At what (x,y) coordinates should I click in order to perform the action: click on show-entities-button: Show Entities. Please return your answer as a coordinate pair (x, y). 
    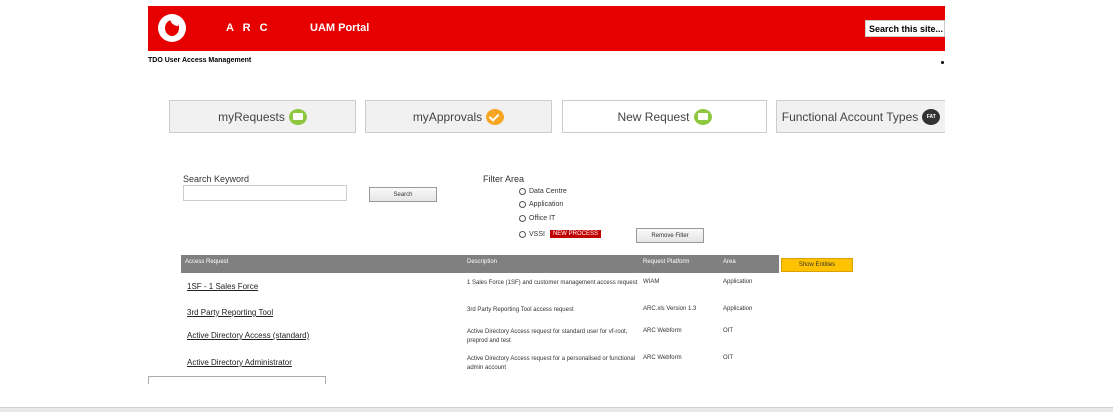
    Looking at the image, I should click on (817, 265).